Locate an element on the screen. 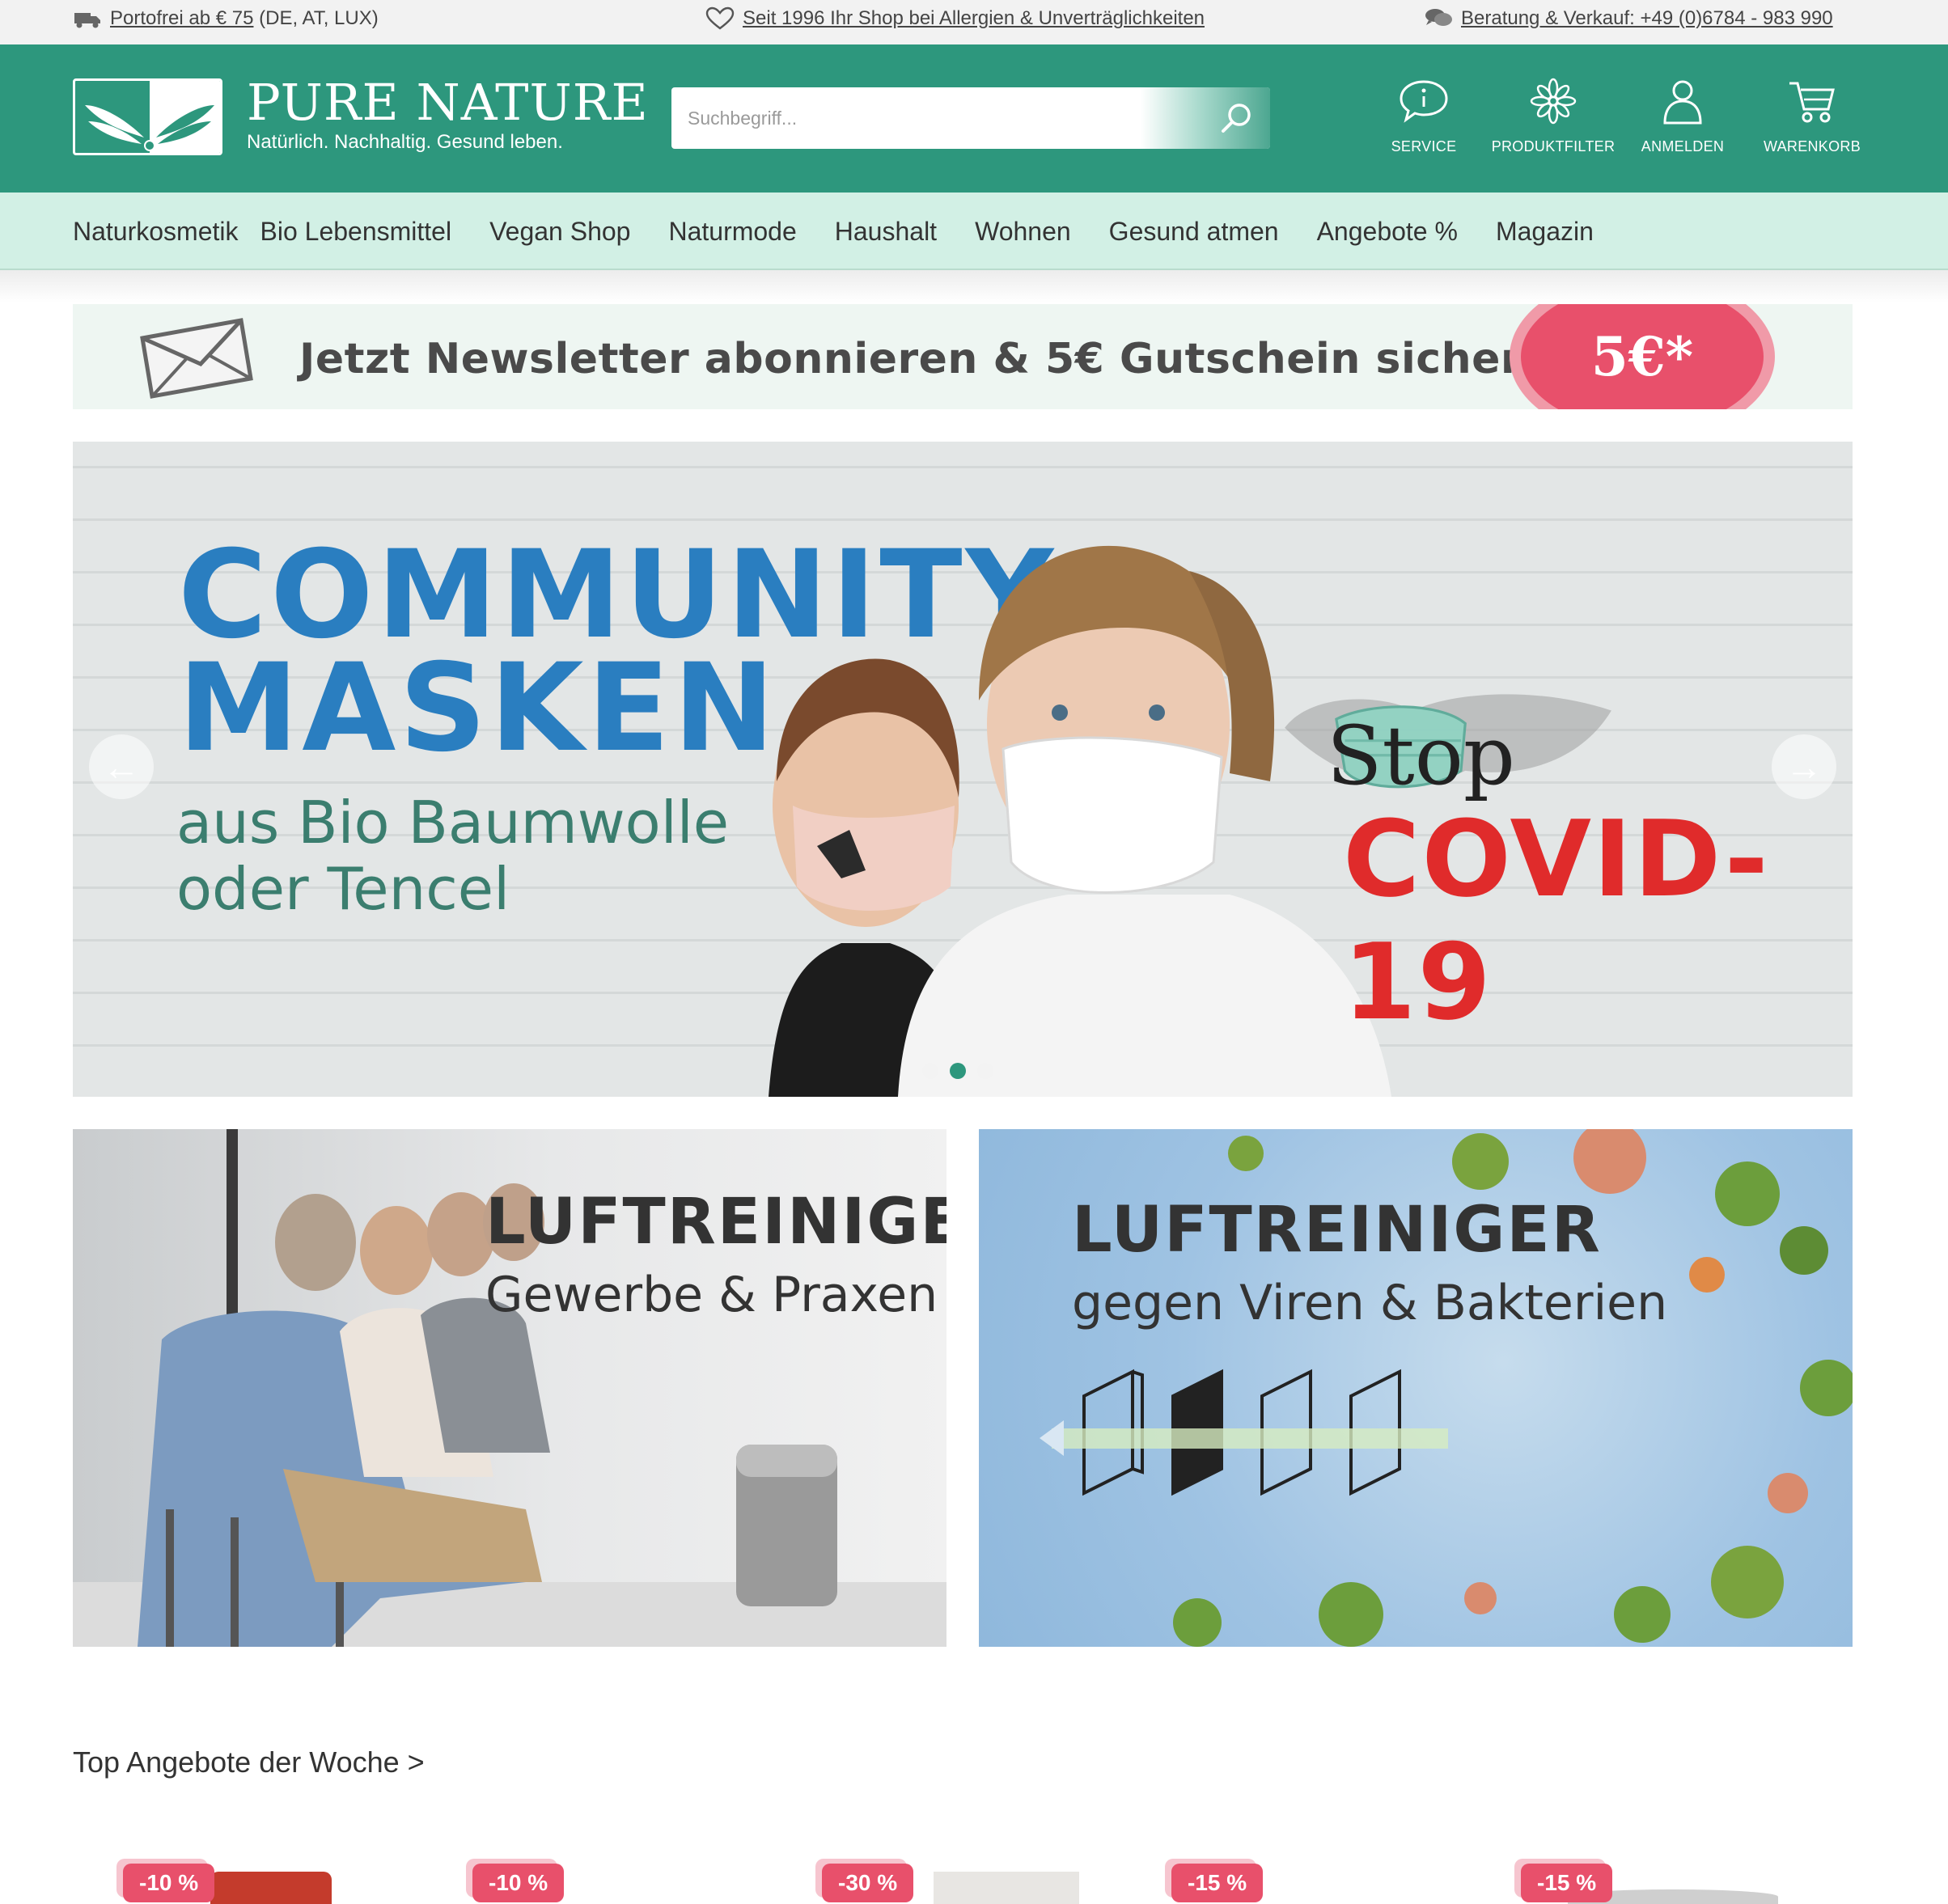 The height and width of the screenshot is (1904, 1948). shipping-link: Portofrei ab € 75 is located at coordinates (181, 18).